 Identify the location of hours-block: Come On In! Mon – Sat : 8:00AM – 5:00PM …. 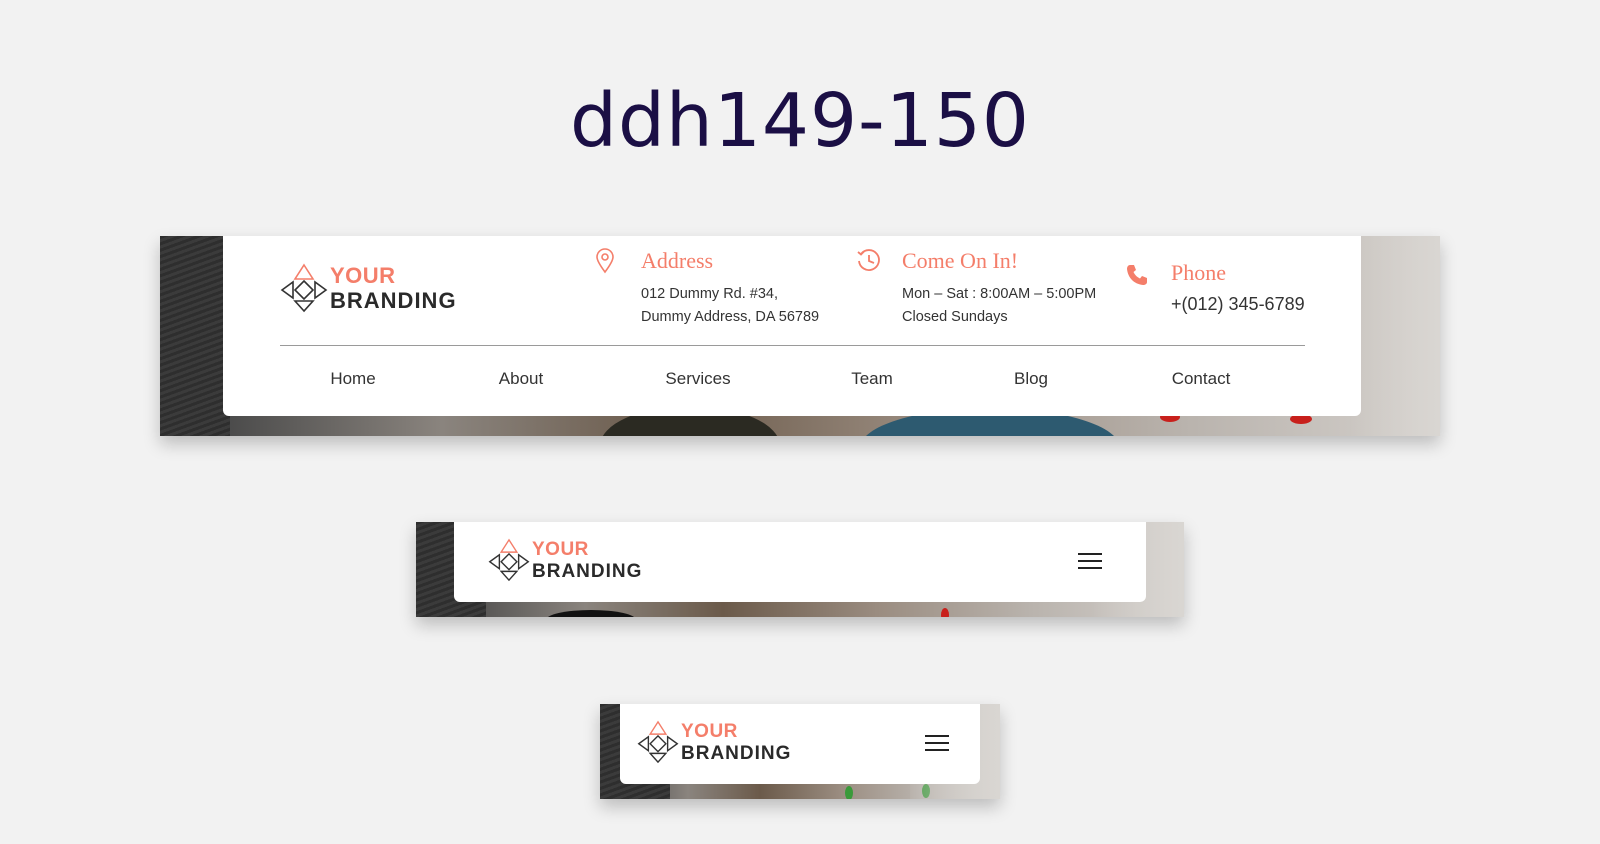
(976, 288).